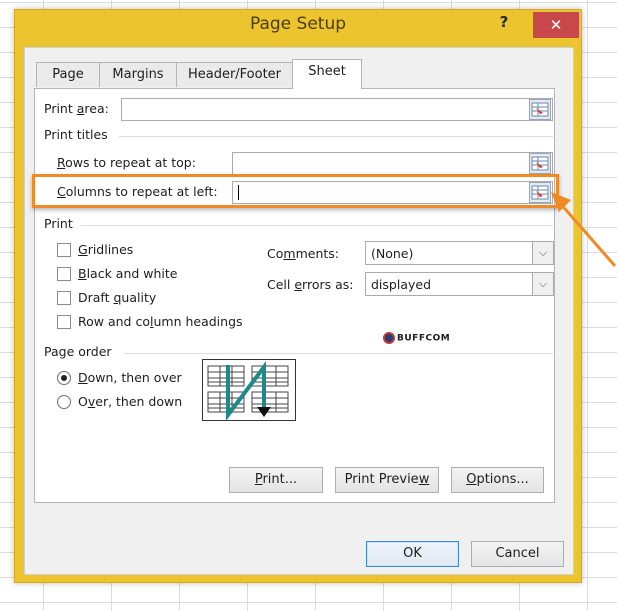 The width and height of the screenshot is (617, 611). I want to click on rows-collapse-button, so click(540, 163).